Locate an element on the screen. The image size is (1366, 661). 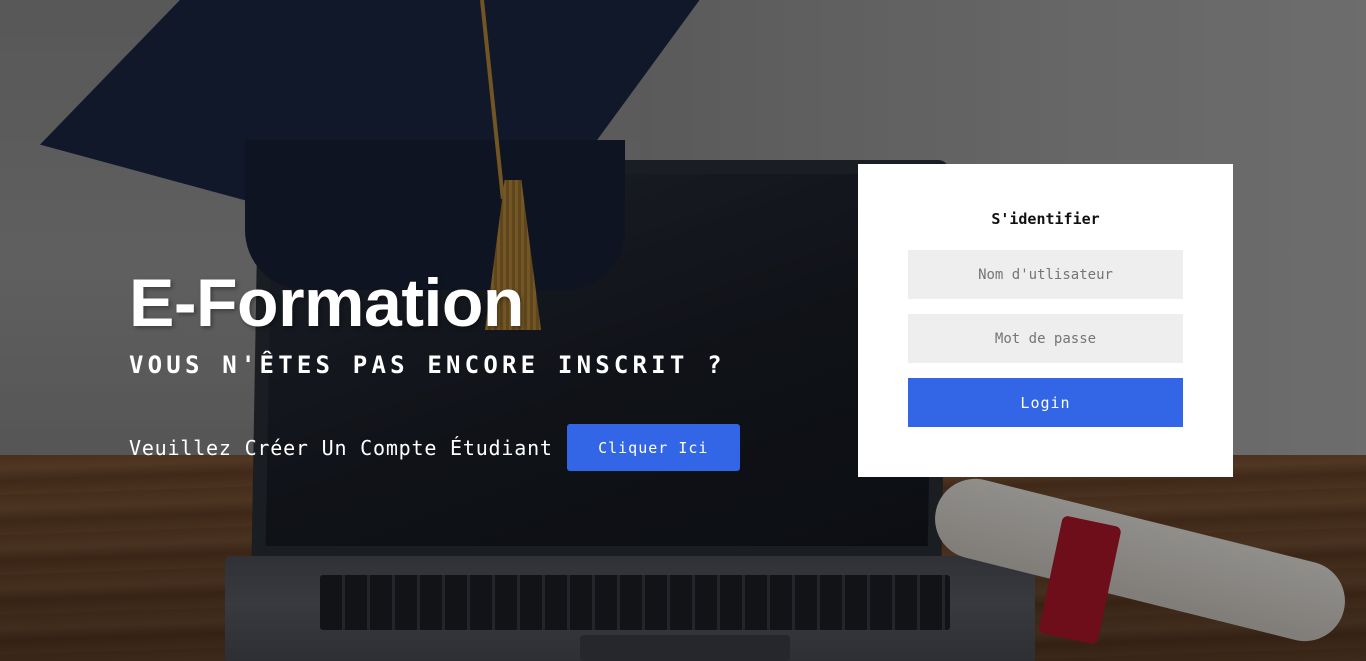
login-title: S'identifier is located at coordinates (1045, 219).